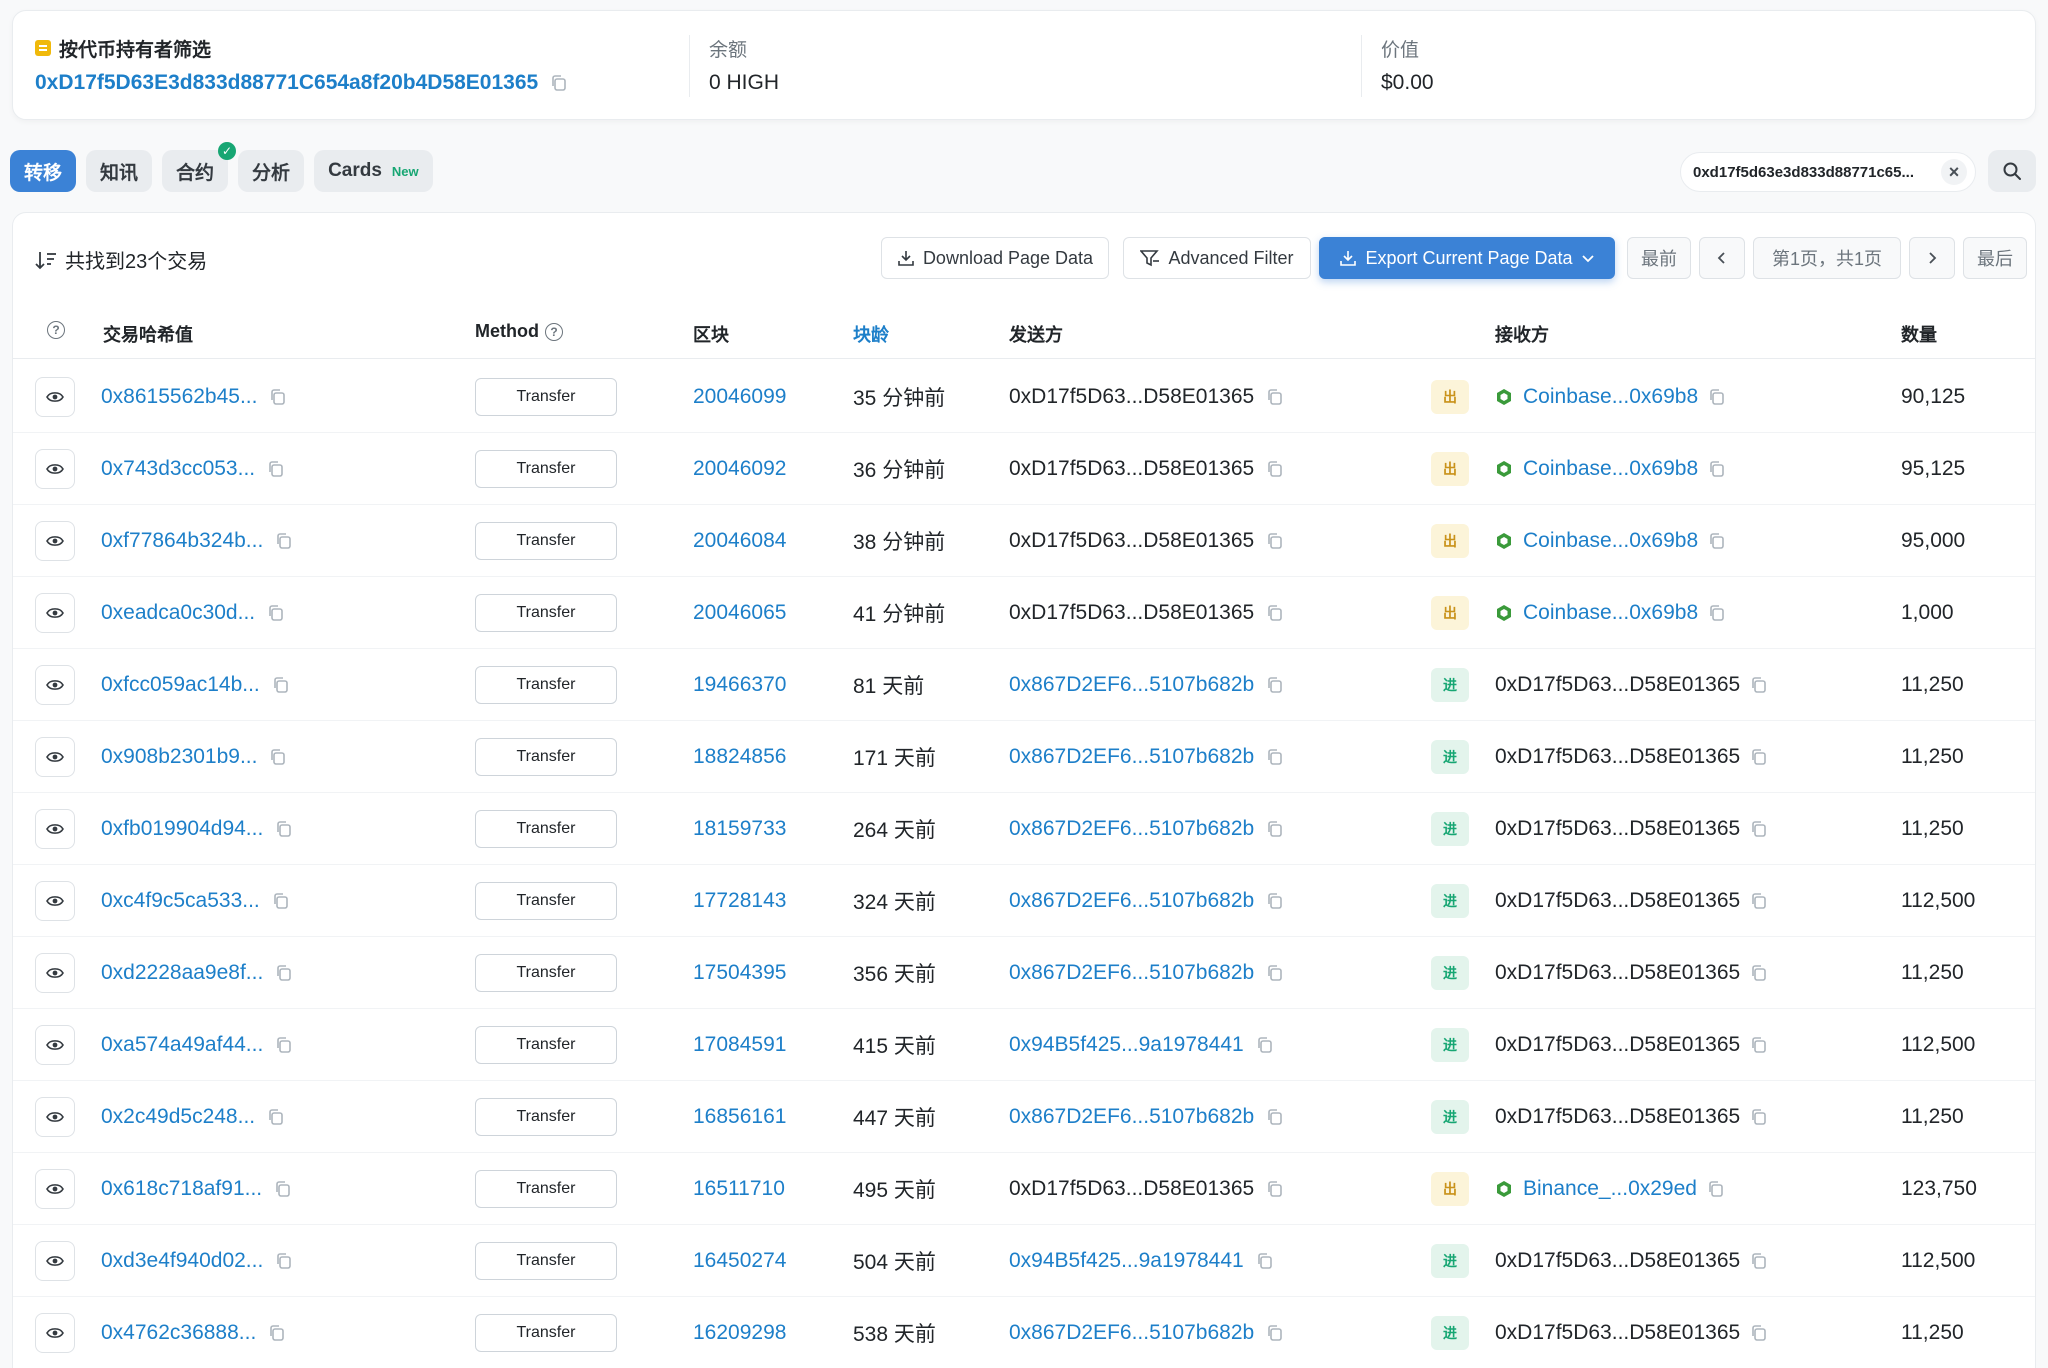 This screenshot has width=2048, height=1368. I want to click on block-link: 17728143, so click(739, 901).